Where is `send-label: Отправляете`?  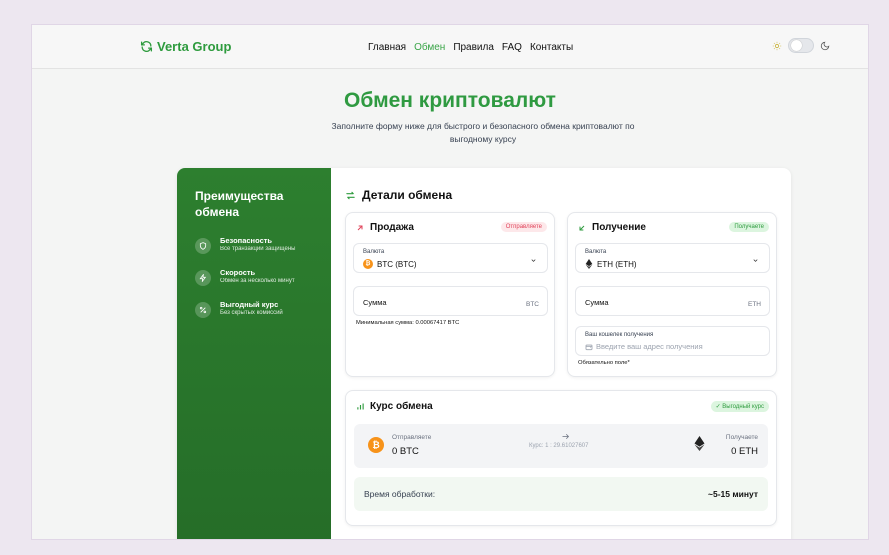
send-label: Отправляете is located at coordinates (412, 437).